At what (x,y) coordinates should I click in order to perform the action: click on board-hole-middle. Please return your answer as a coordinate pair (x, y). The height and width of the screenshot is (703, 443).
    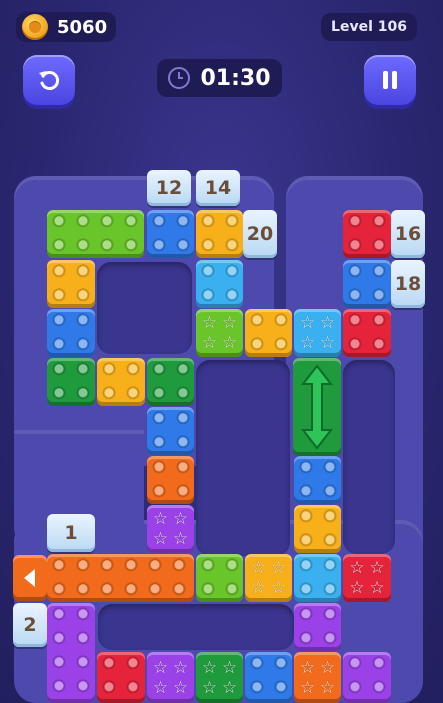
    Looking at the image, I should click on (243, 458).